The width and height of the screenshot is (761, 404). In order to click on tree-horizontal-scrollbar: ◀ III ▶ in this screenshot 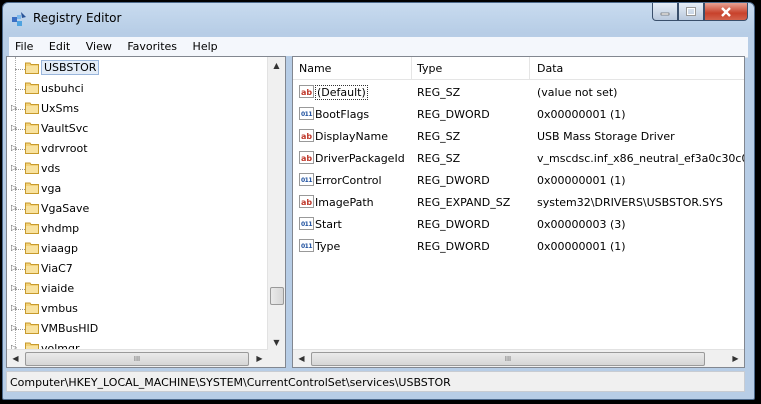, I will do `click(137, 358)`.